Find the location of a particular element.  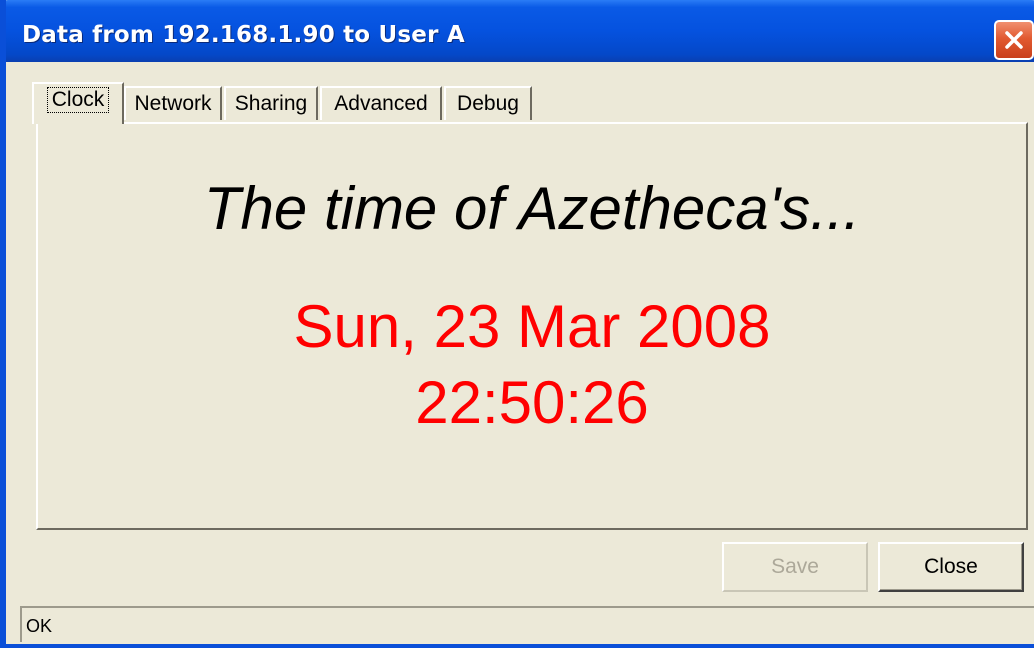

clock-date: Sun, 23 Mar 2008 is located at coordinates (532, 326).